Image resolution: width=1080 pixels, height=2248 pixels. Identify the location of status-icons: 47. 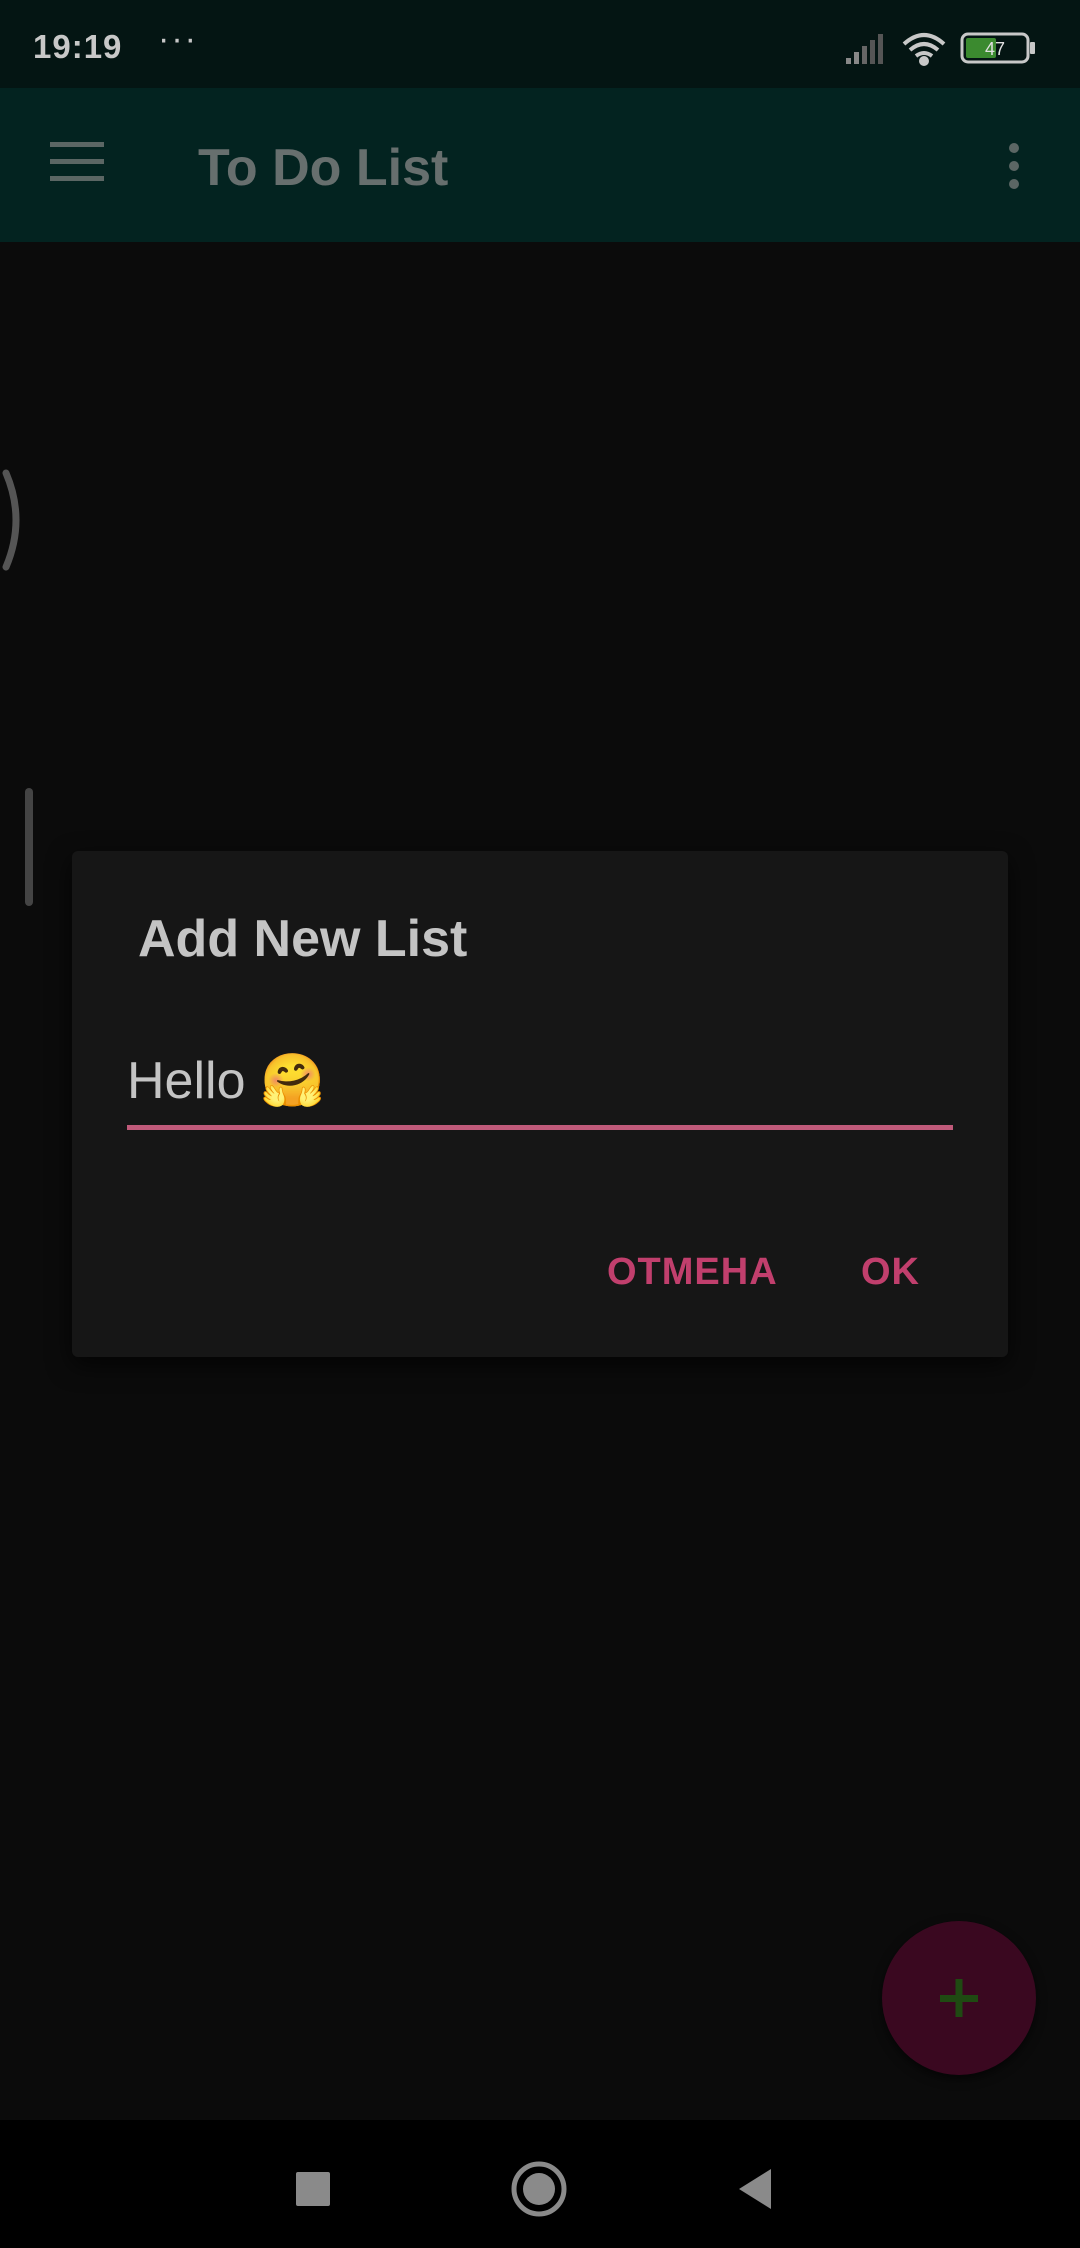
(940, 49).